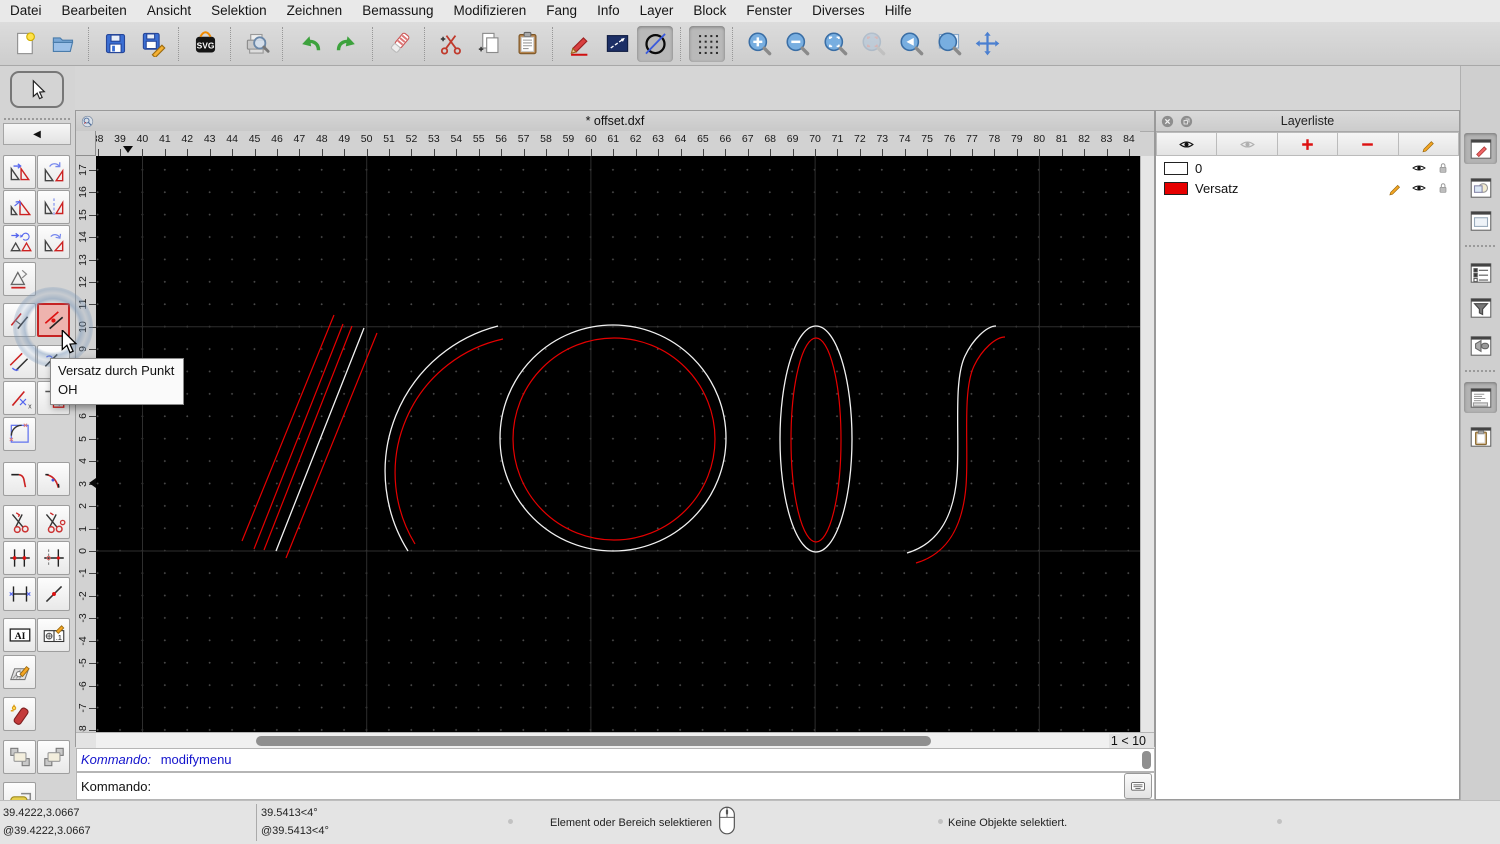  Describe the element at coordinates (53, 479) in the screenshot. I see `corner-arc-tool-button` at that location.